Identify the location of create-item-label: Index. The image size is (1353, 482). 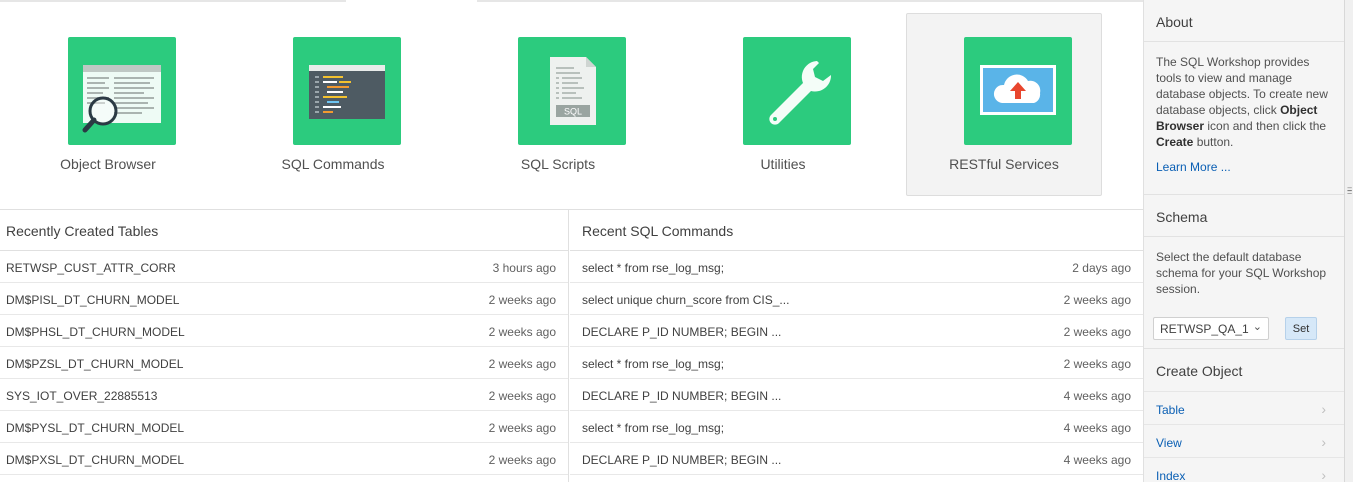
(1171, 475).